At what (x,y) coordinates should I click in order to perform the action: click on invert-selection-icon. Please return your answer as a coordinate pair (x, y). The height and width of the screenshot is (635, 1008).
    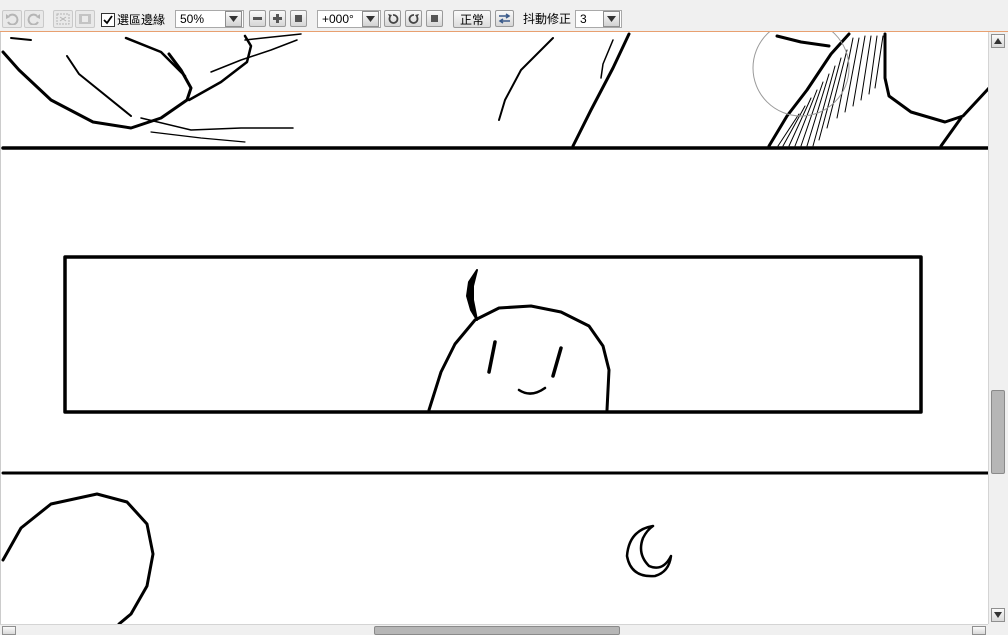
    Looking at the image, I should click on (85, 19).